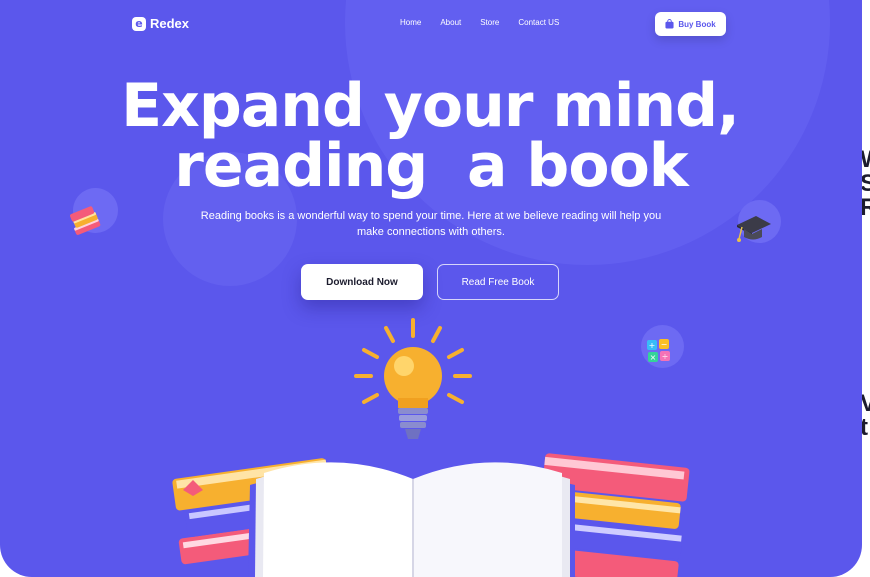 The image size is (870, 577). What do you see at coordinates (658, 350) in the screenshot?
I see `calculator-icon: + − × ÷` at bounding box center [658, 350].